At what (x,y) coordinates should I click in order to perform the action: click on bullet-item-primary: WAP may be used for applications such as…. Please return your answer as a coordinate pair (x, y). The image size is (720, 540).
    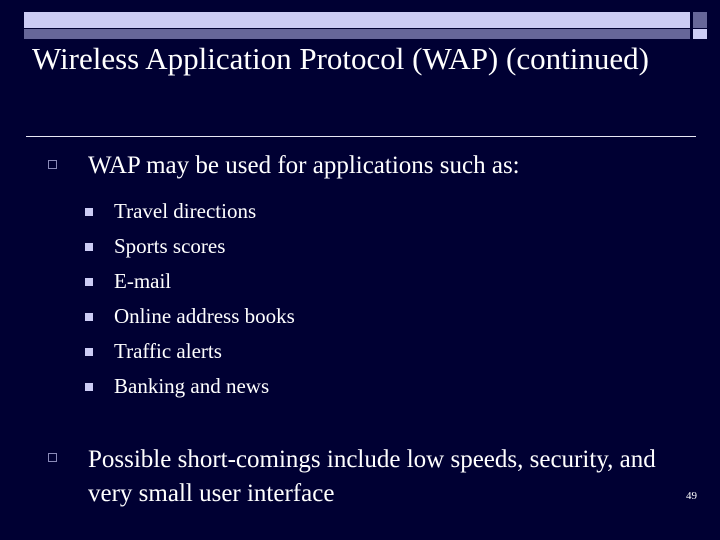
    Looking at the image, I should click on (360, 166).